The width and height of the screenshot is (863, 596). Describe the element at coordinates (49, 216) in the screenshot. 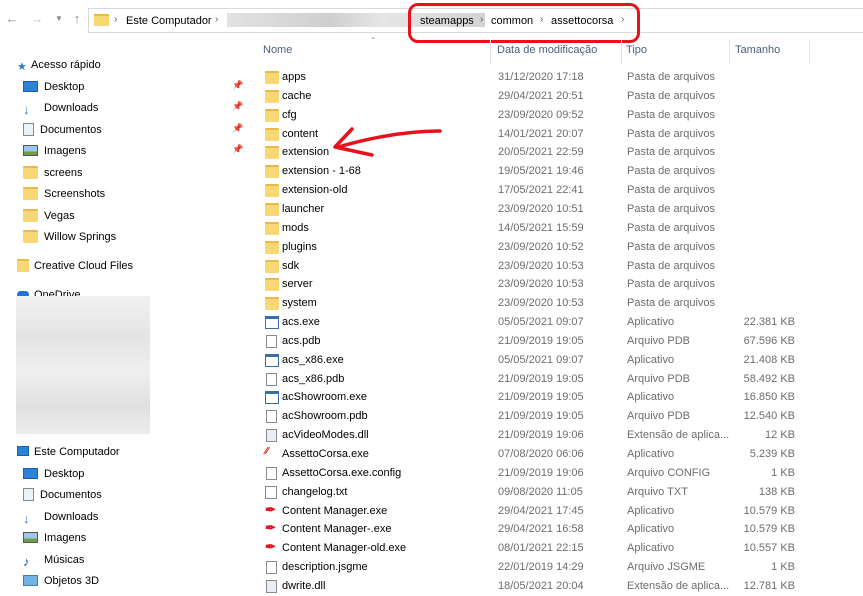

I see `nav-quick-item: Vegas` at that location.